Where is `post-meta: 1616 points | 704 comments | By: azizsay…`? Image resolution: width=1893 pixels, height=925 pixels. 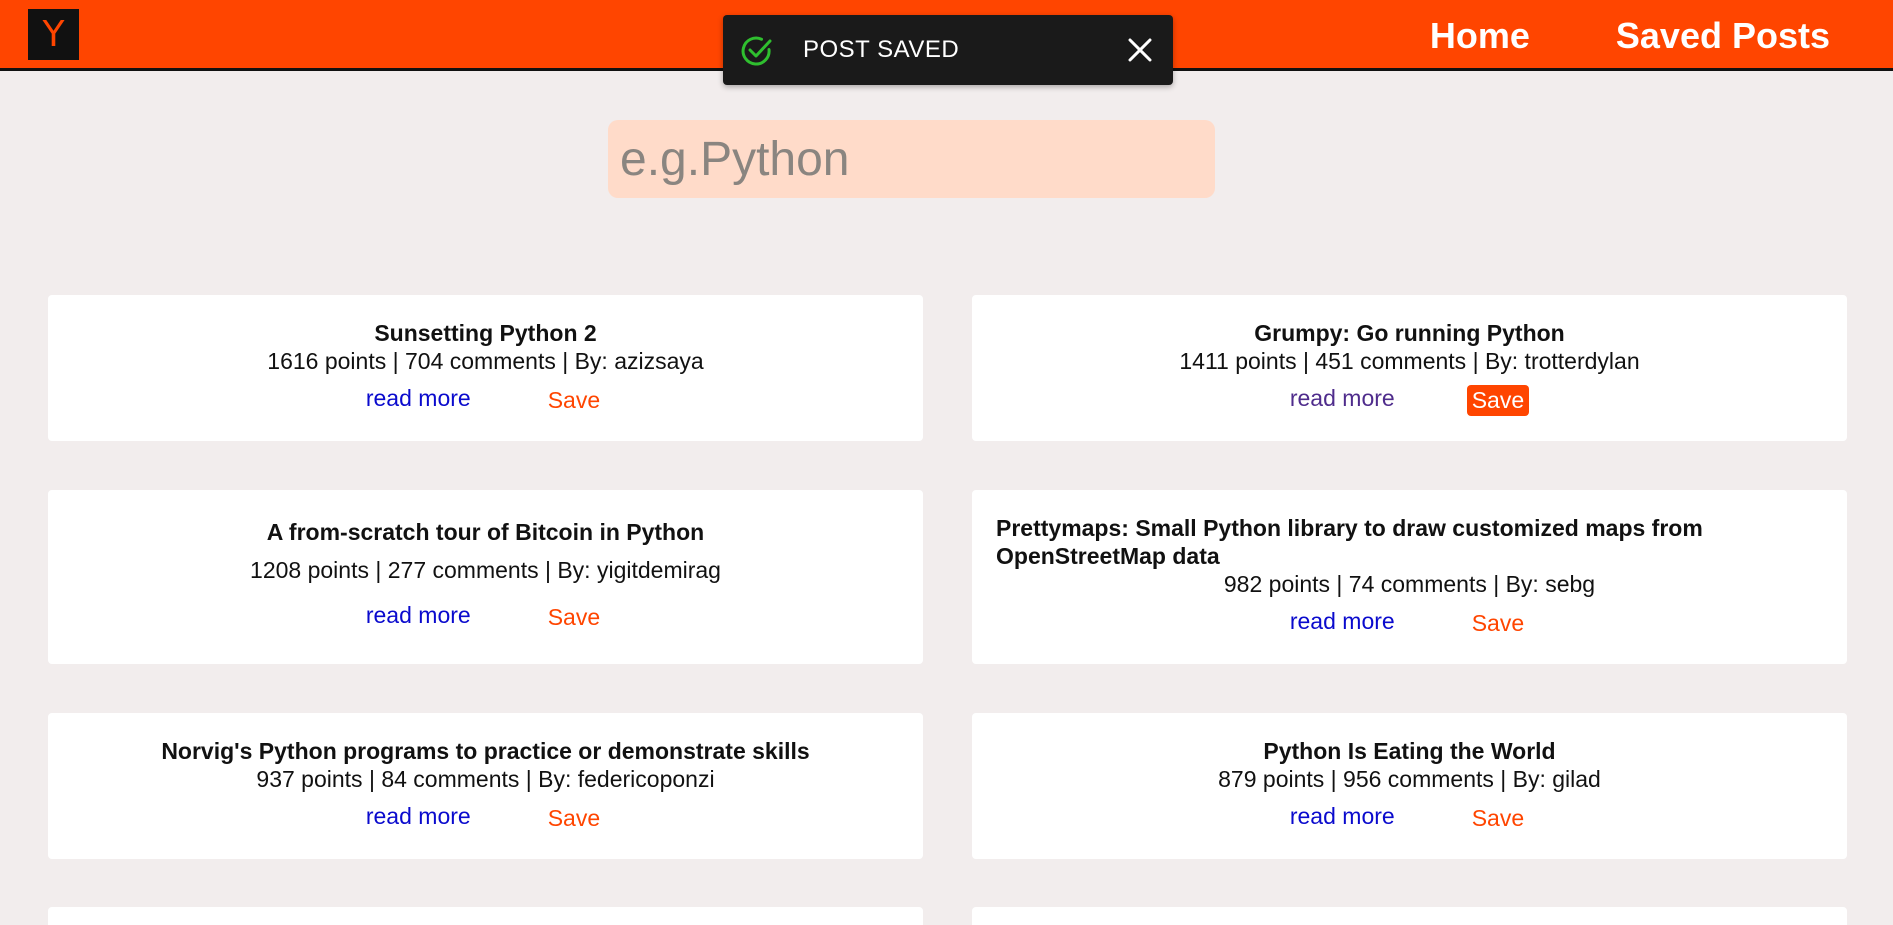
post-meta: 1616 points | 704 comments | By: azizsay… is located at coordinates (485, 361).